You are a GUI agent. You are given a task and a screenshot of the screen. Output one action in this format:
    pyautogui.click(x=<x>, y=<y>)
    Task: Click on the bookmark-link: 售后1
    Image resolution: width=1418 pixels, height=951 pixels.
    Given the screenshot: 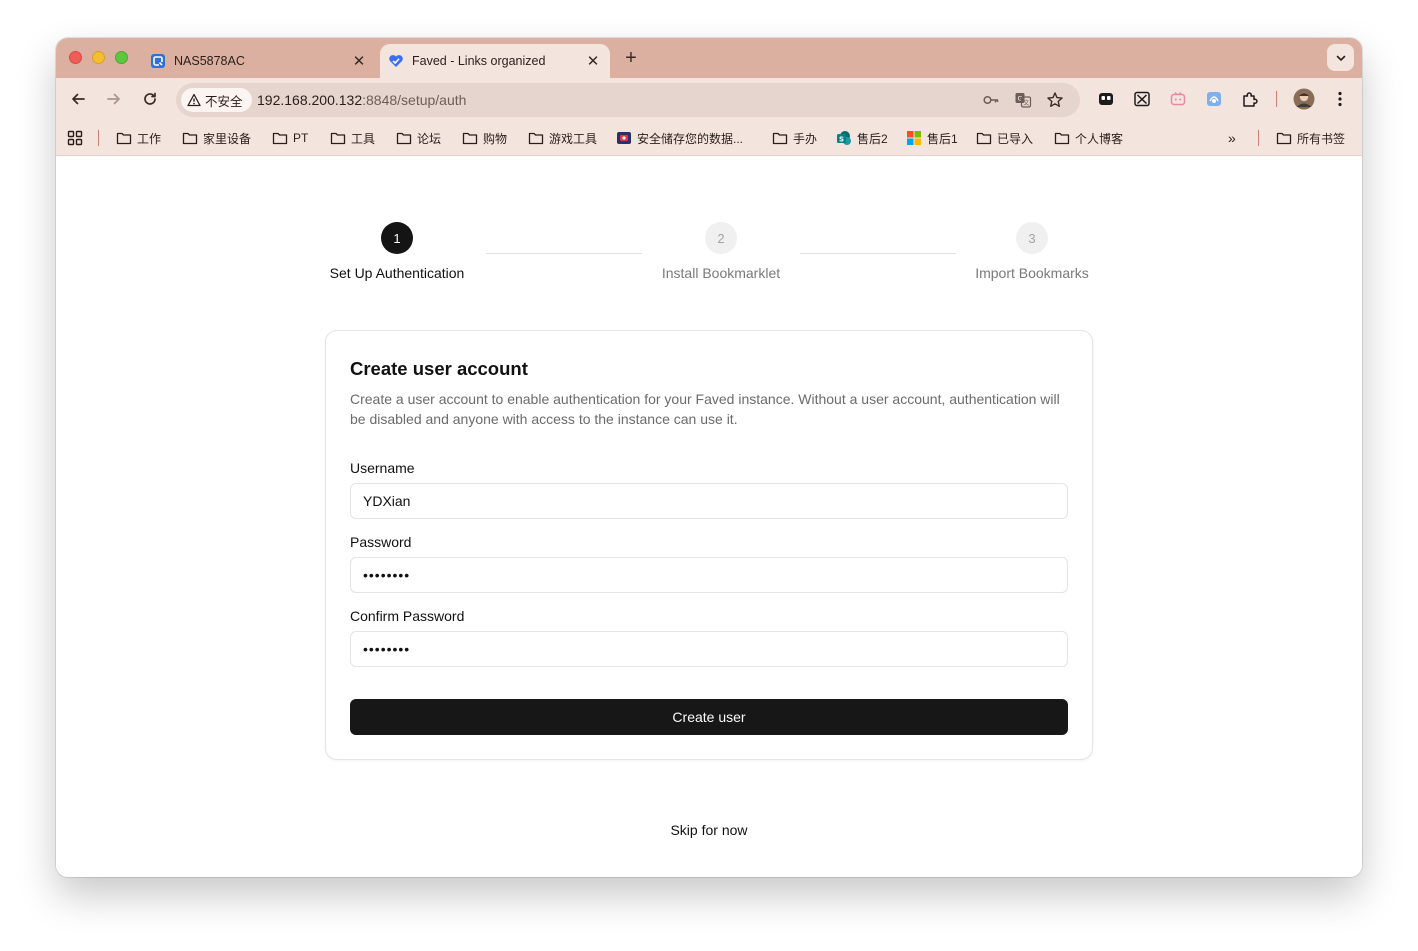 What is the action you would take?
    pyautogui.click(x=932, y=138)
    